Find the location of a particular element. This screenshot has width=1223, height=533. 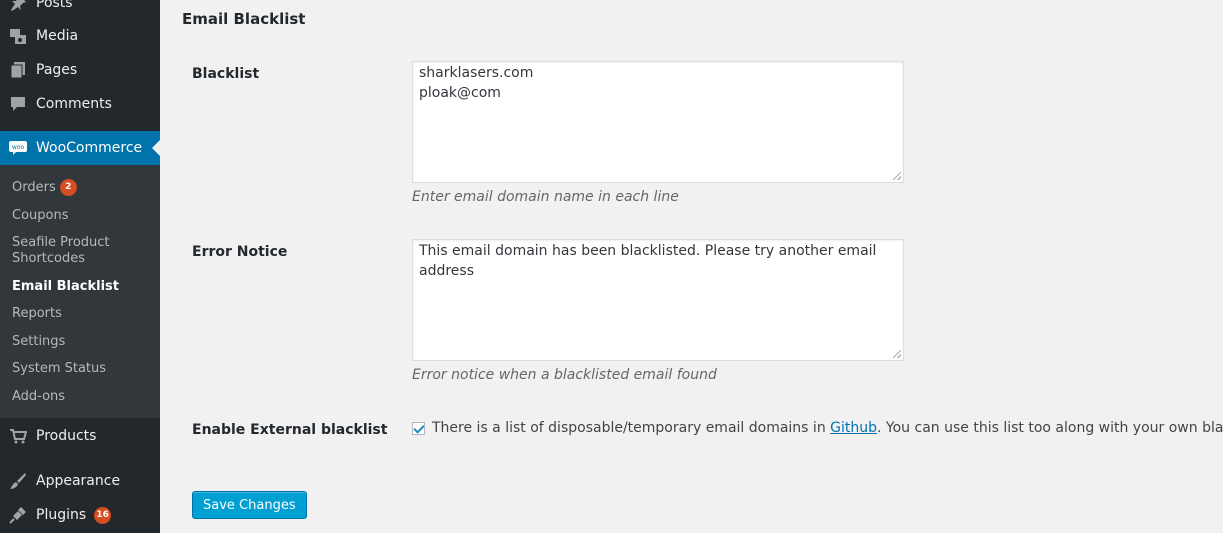

menu-woocommerce: woo WooCommerce is located at coordinates (80, 148).